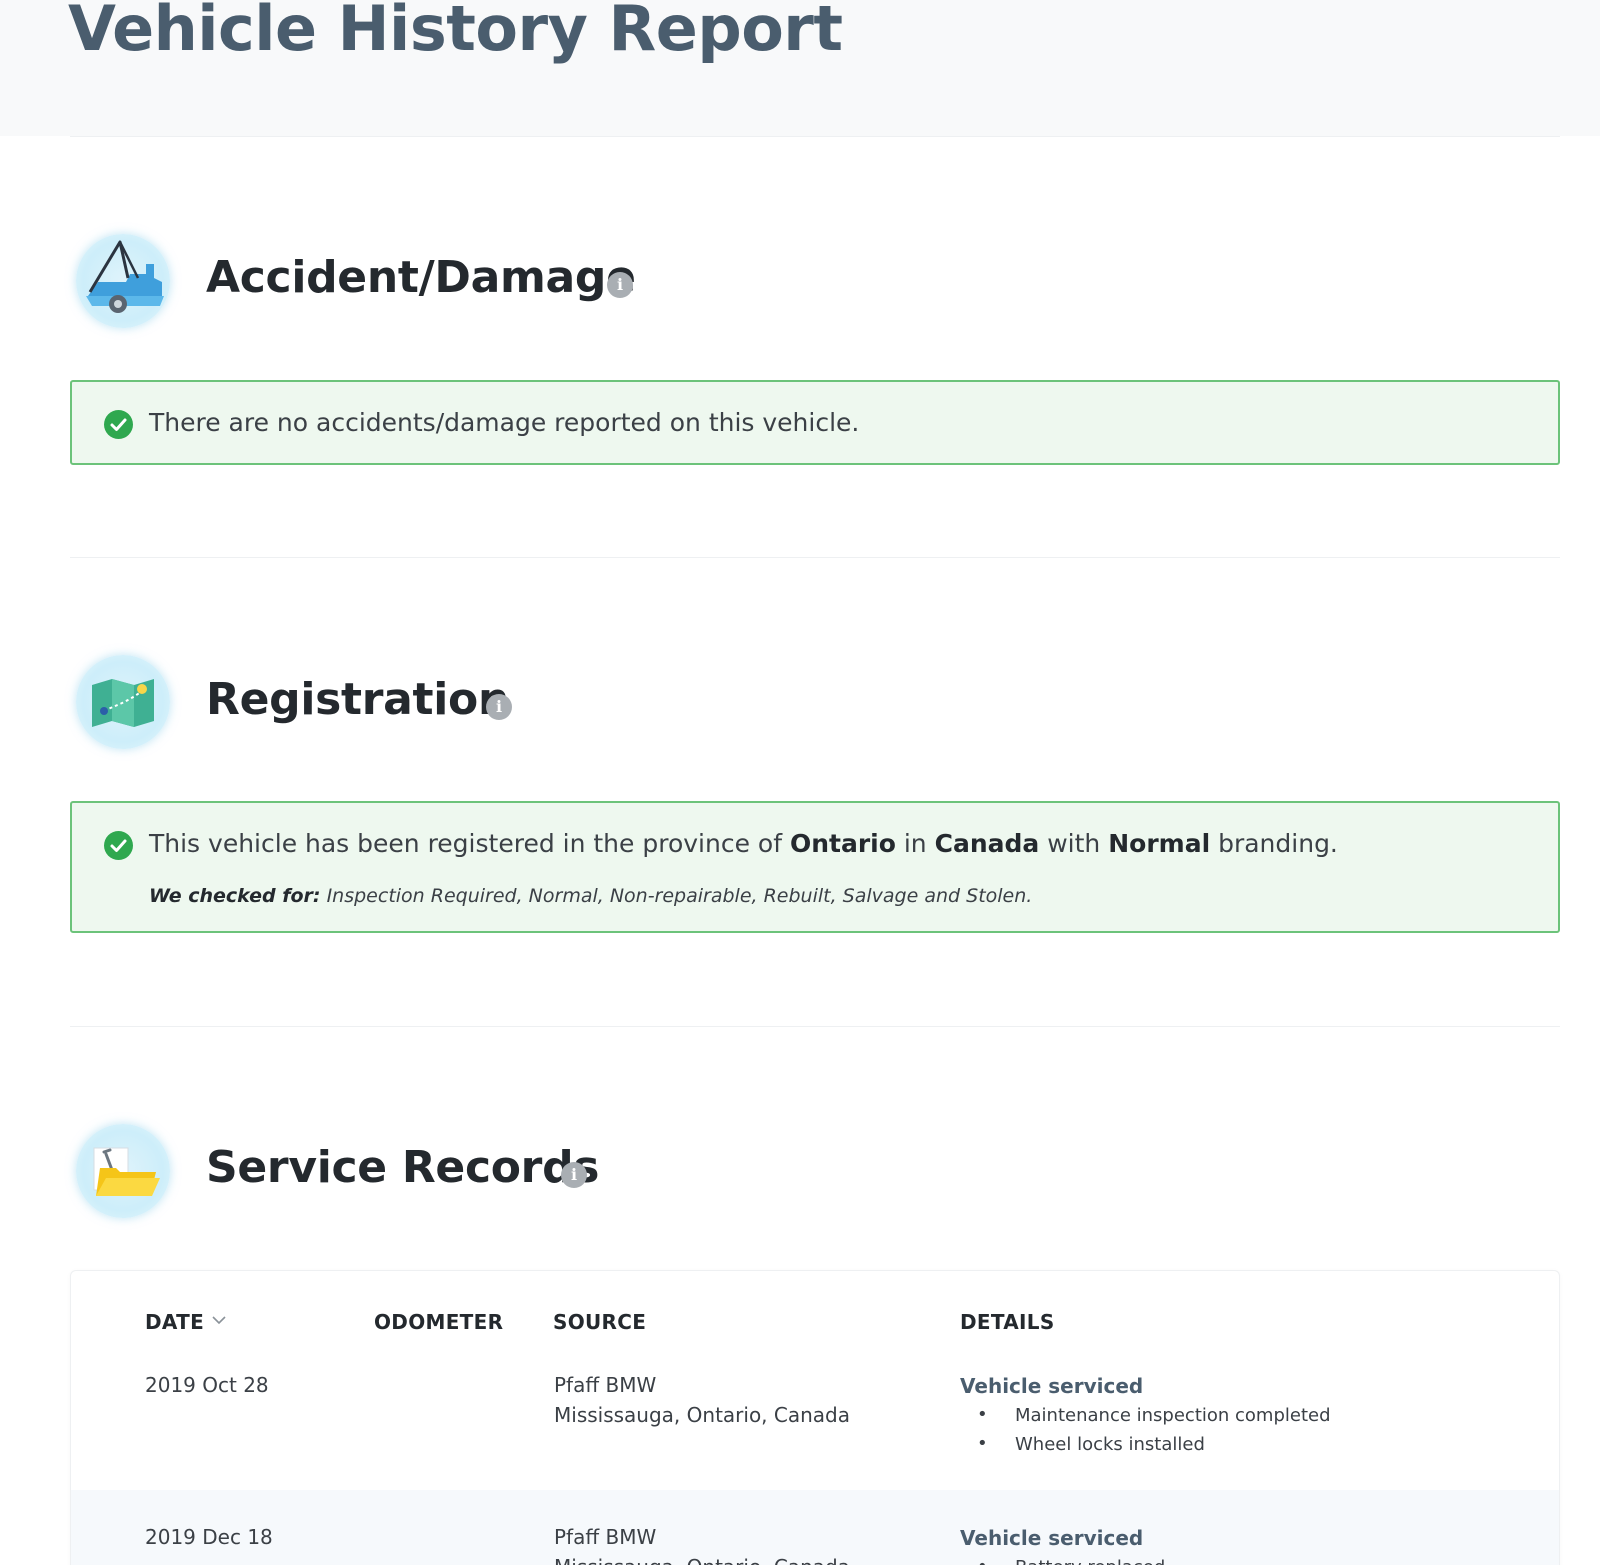 This screenshot has width=1600, height=1565. Describe the element at coordinates (174, 1322) in the screenshot. I see `column-header-date: DATE` at that location.